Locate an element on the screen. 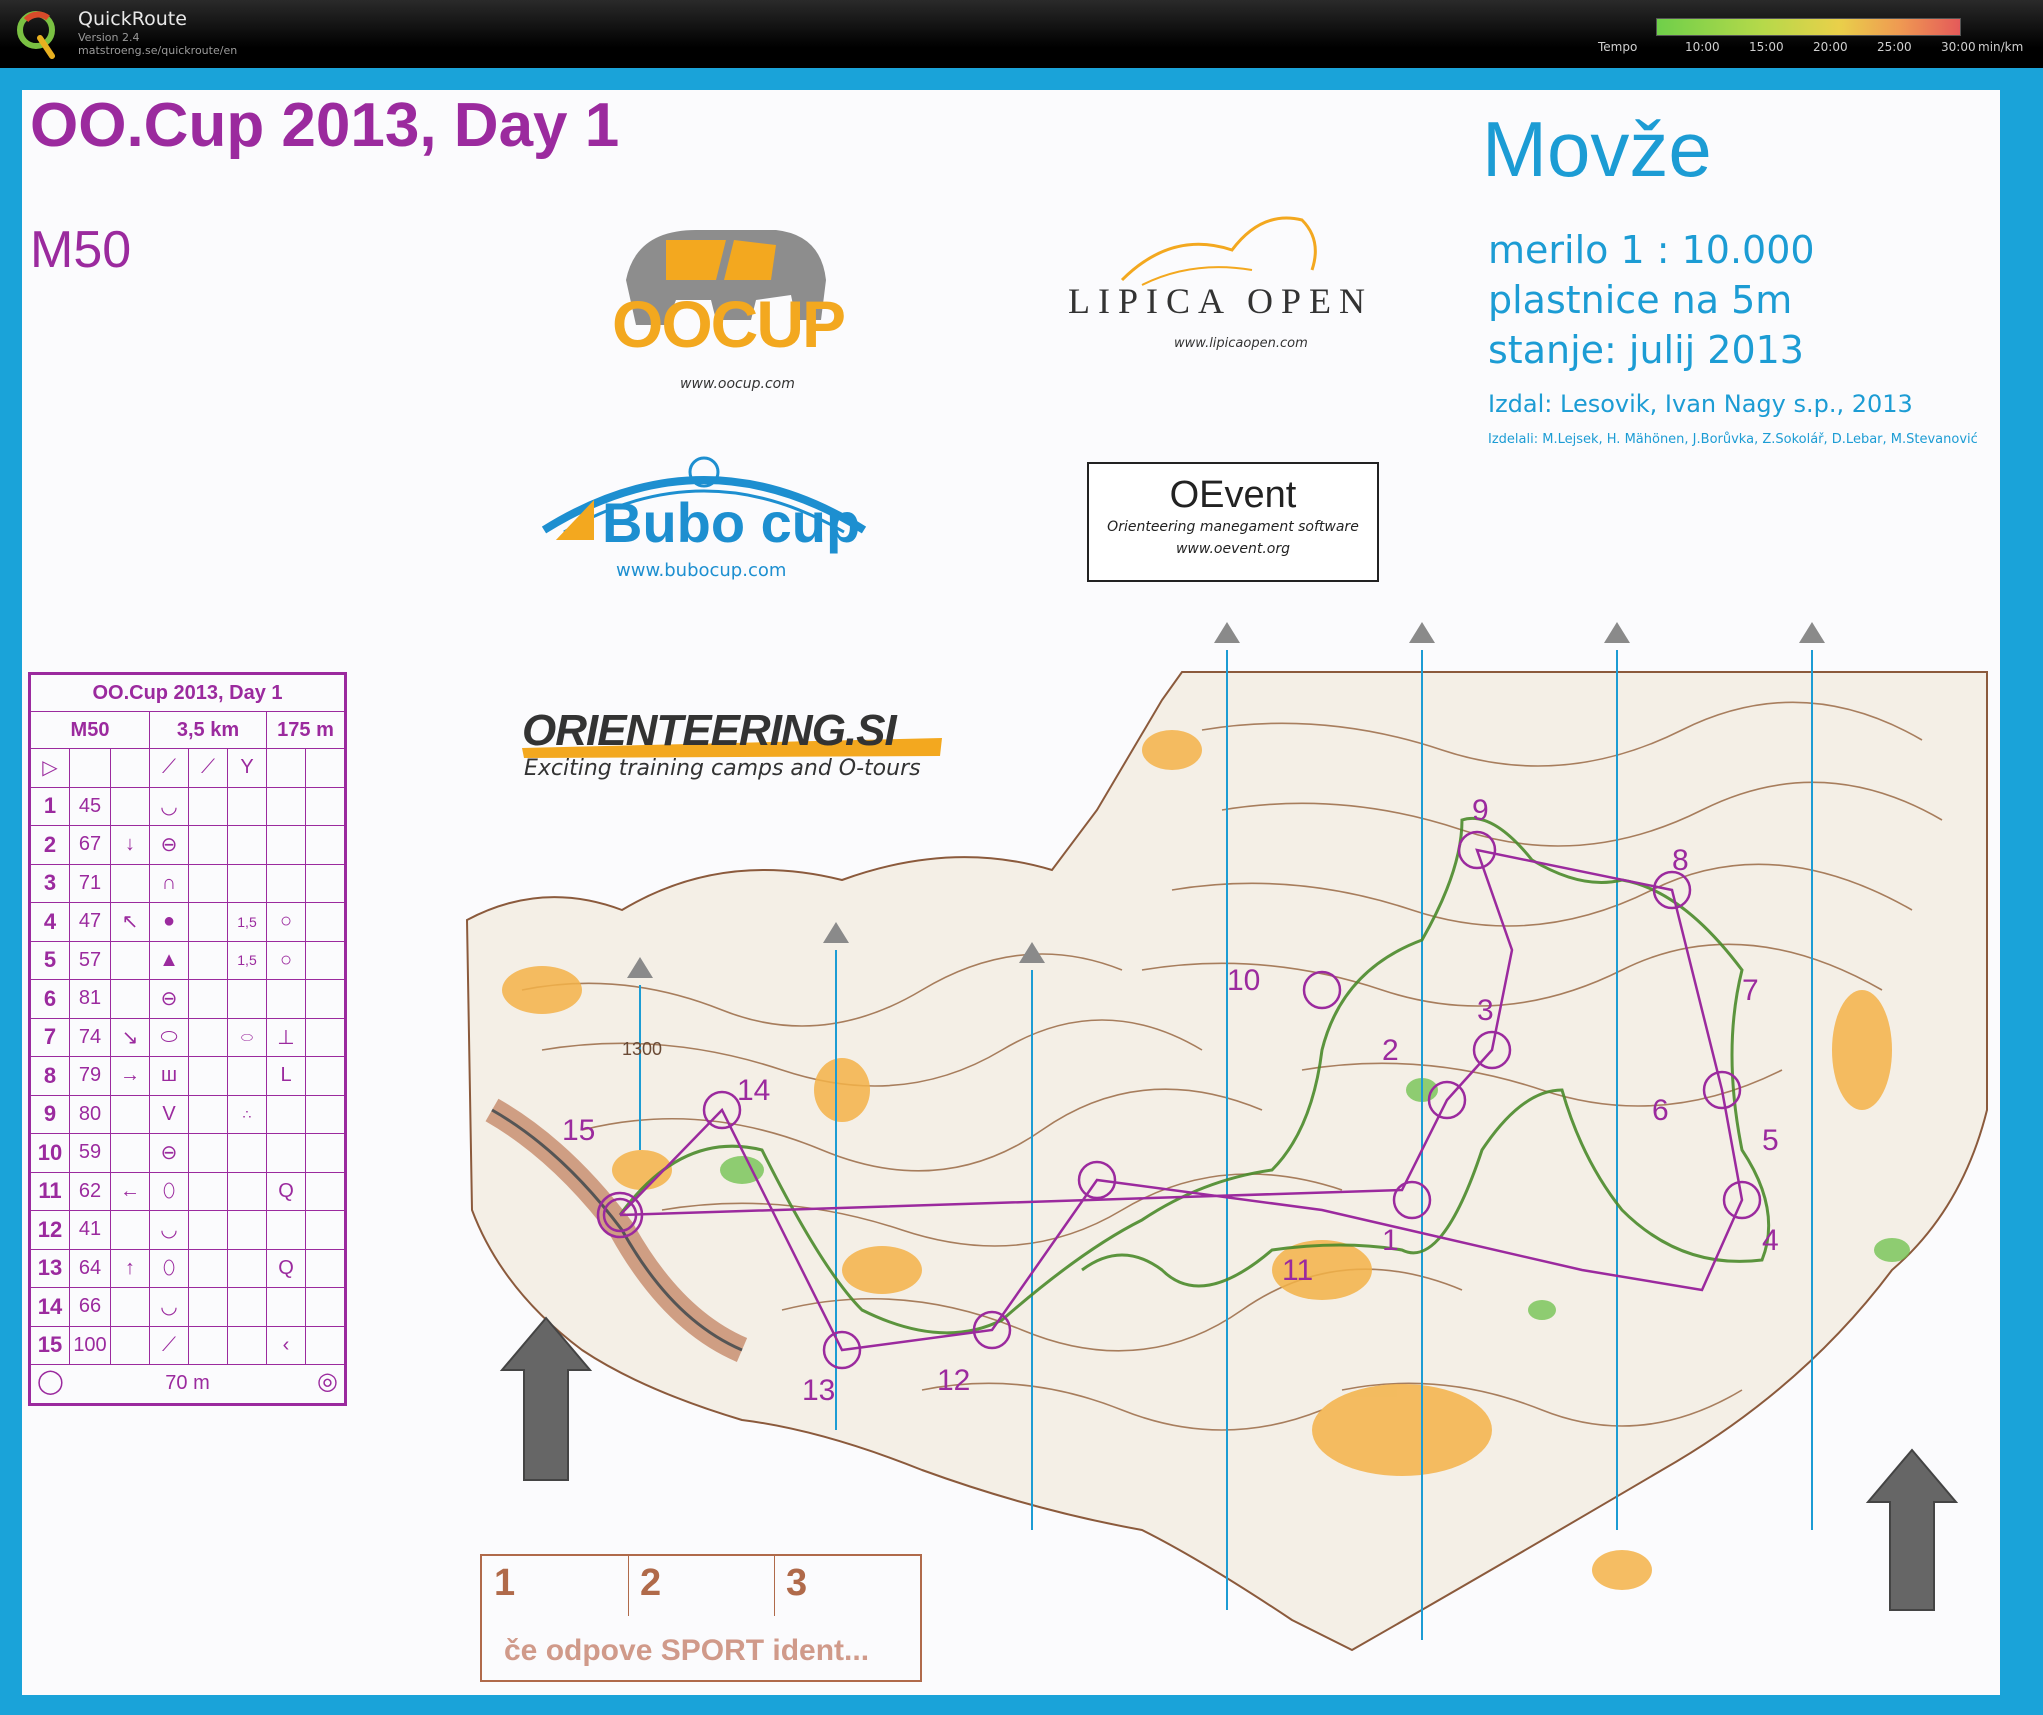 The image size is (2043, 1715). control-number: 15 is located at coordinates (49, 1345).